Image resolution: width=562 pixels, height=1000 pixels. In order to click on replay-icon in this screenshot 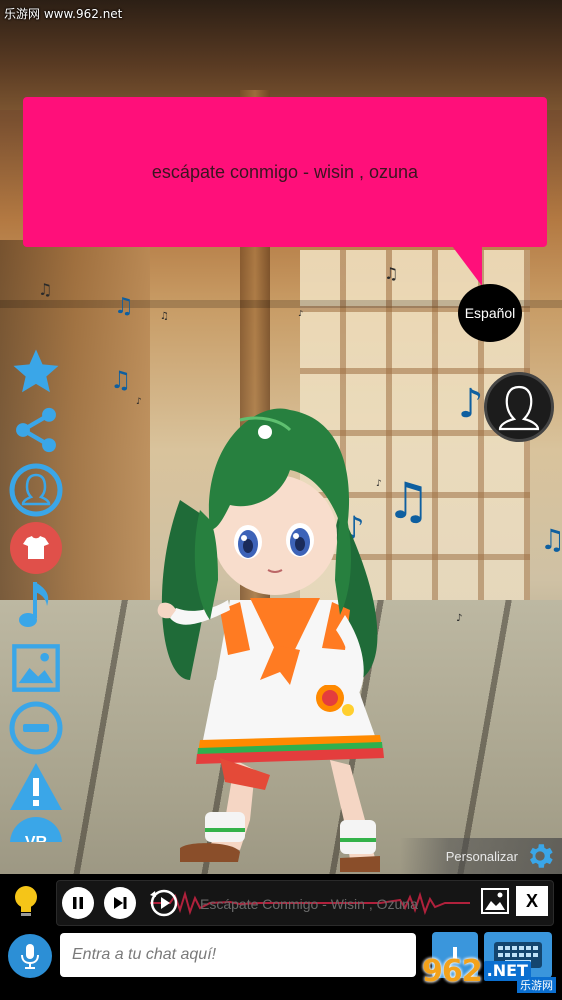, I will do `click(164, 903)`.